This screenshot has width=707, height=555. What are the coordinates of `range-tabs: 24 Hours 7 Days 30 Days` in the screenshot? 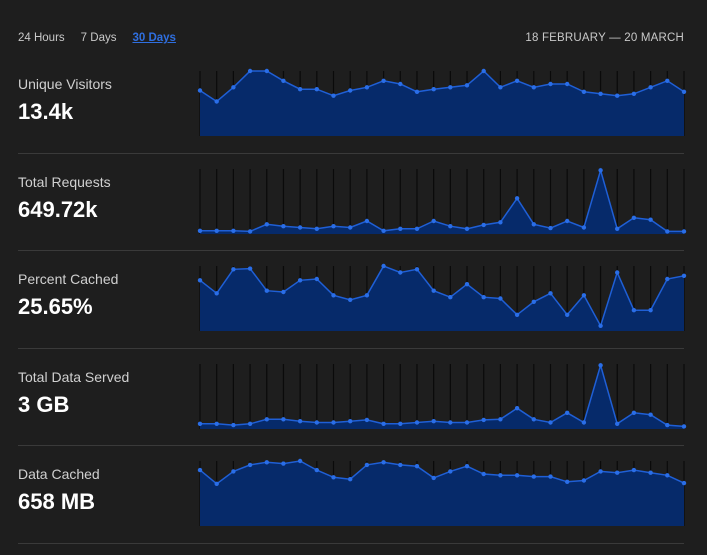 It's located at (97, 38).